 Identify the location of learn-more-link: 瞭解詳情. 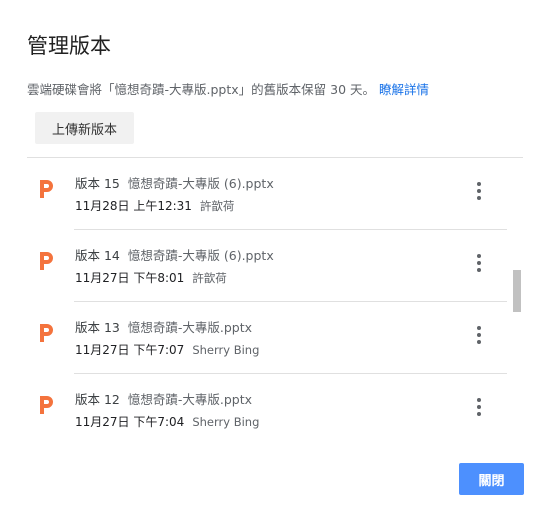
(404, 89).